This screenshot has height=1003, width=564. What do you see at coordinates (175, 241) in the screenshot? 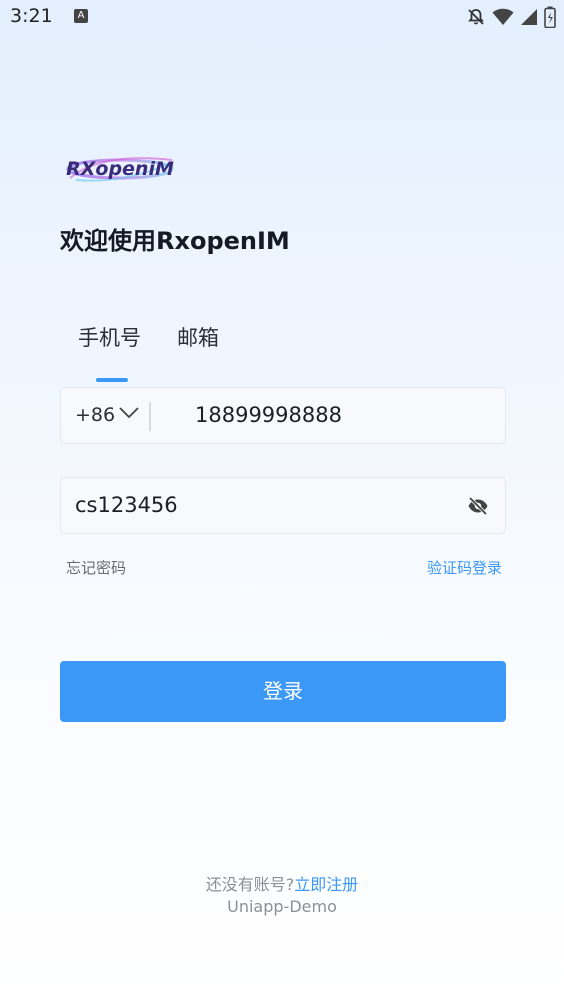
I see `welcome-title: 欢迎使用RxopenIM` at bounding box center [175, 241].